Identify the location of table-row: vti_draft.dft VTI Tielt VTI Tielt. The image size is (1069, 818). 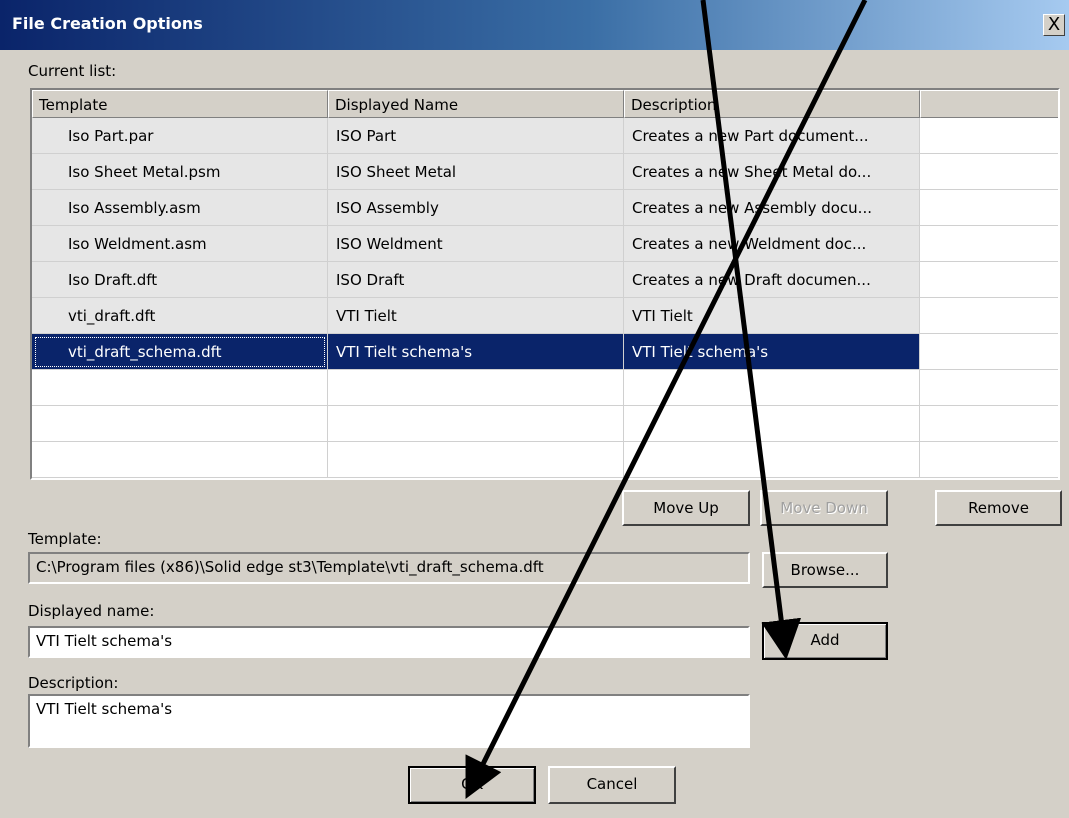
(545, 316).